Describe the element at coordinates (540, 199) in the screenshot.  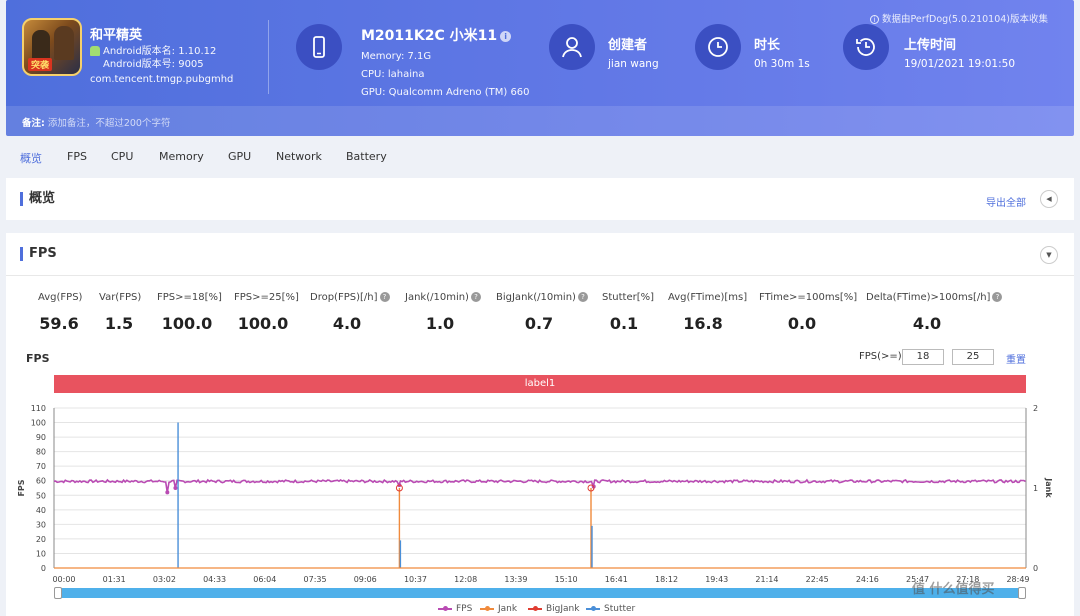
I see `overview-card: 概览 导出全部 ◀` at that location.